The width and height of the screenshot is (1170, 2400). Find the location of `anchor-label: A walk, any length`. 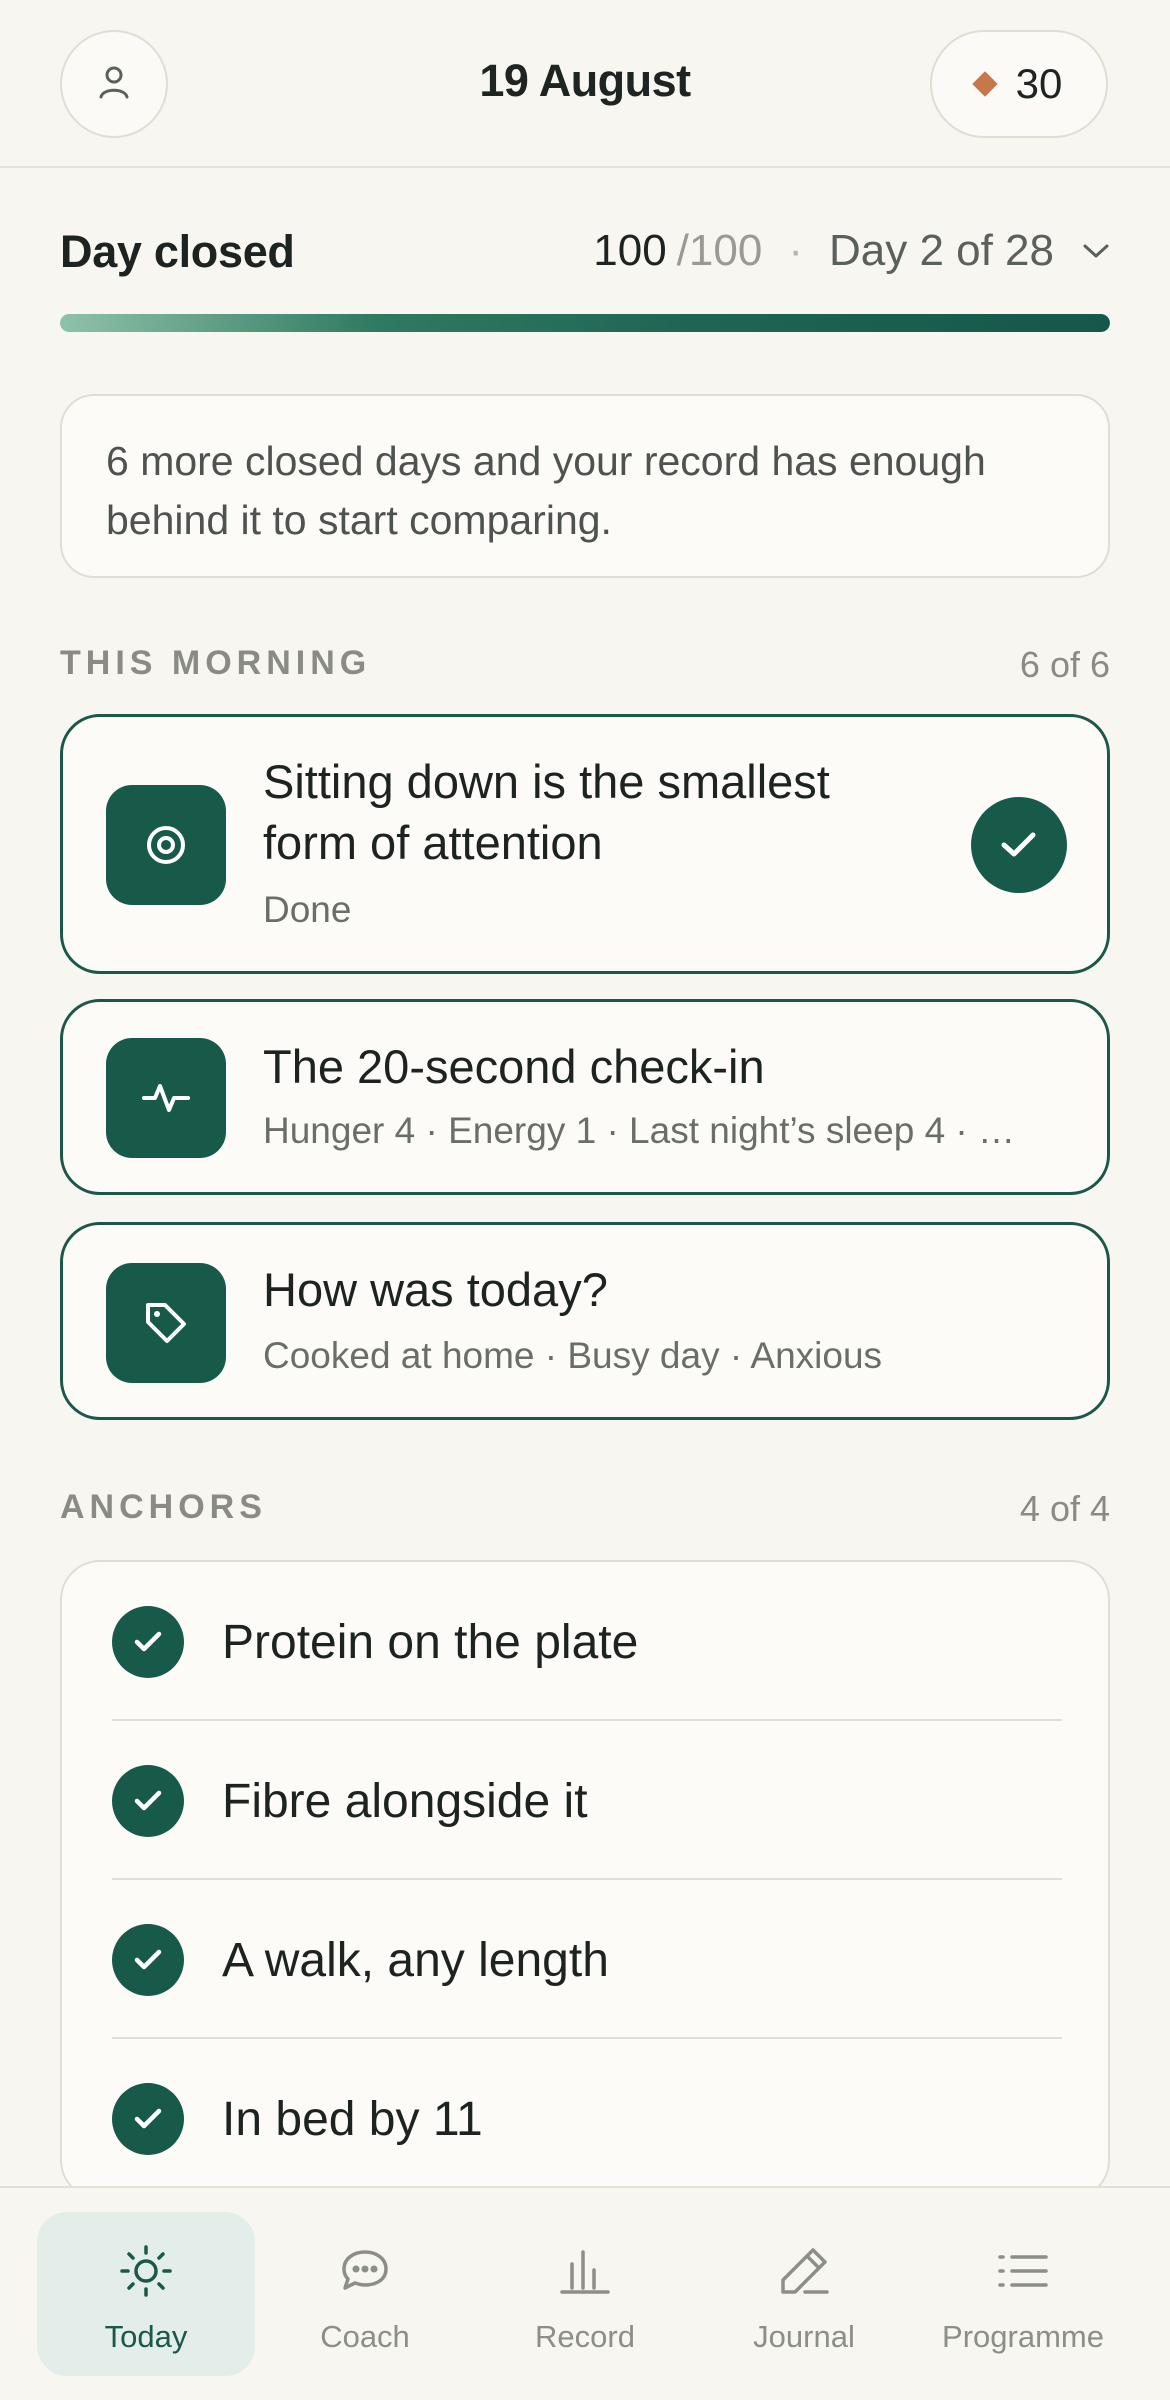

anchor-label: A walk, any length is located at coordinates (415, 1960).